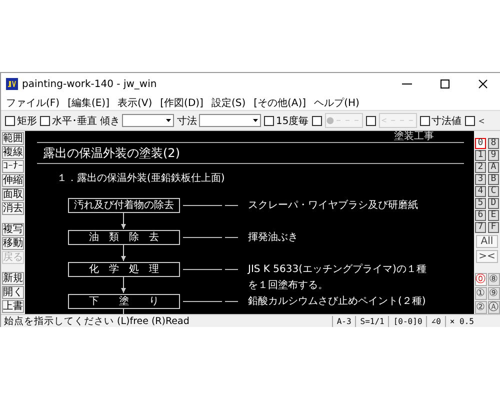  What do you see at coordinates (493, 167) in the screenshot?
I see `layer-button: A` at bounding box center [493, 167].